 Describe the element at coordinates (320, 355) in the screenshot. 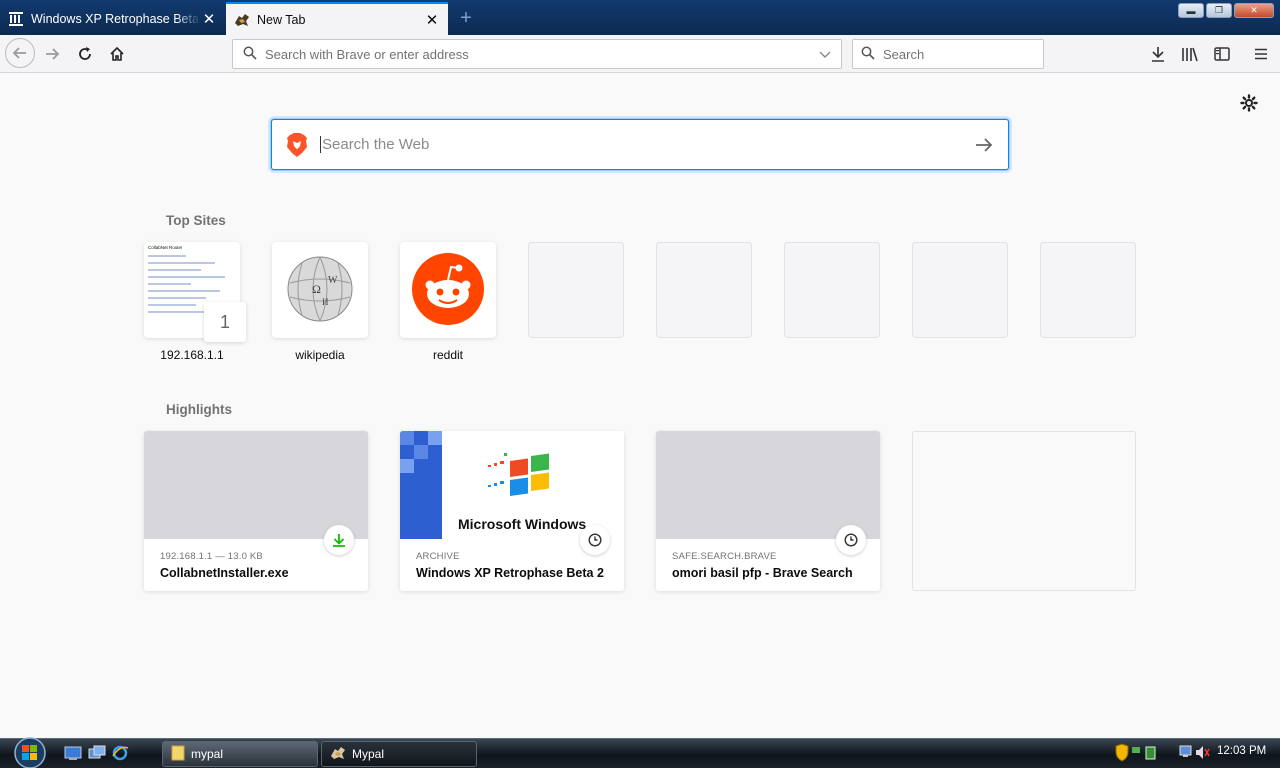

I see `site-label: wikipedia` at that location.